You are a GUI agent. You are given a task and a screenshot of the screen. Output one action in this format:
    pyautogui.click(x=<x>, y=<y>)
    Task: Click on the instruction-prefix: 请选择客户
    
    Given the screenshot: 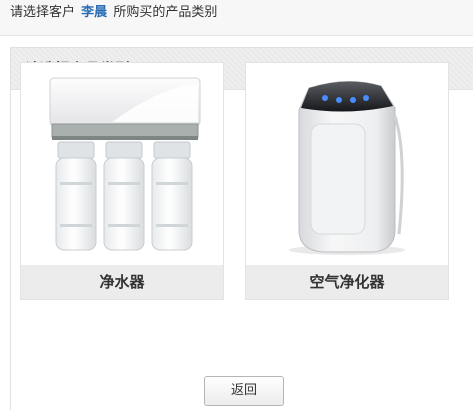 What is the action you would take?
    pyautogui.click(x=43, y=12)
    